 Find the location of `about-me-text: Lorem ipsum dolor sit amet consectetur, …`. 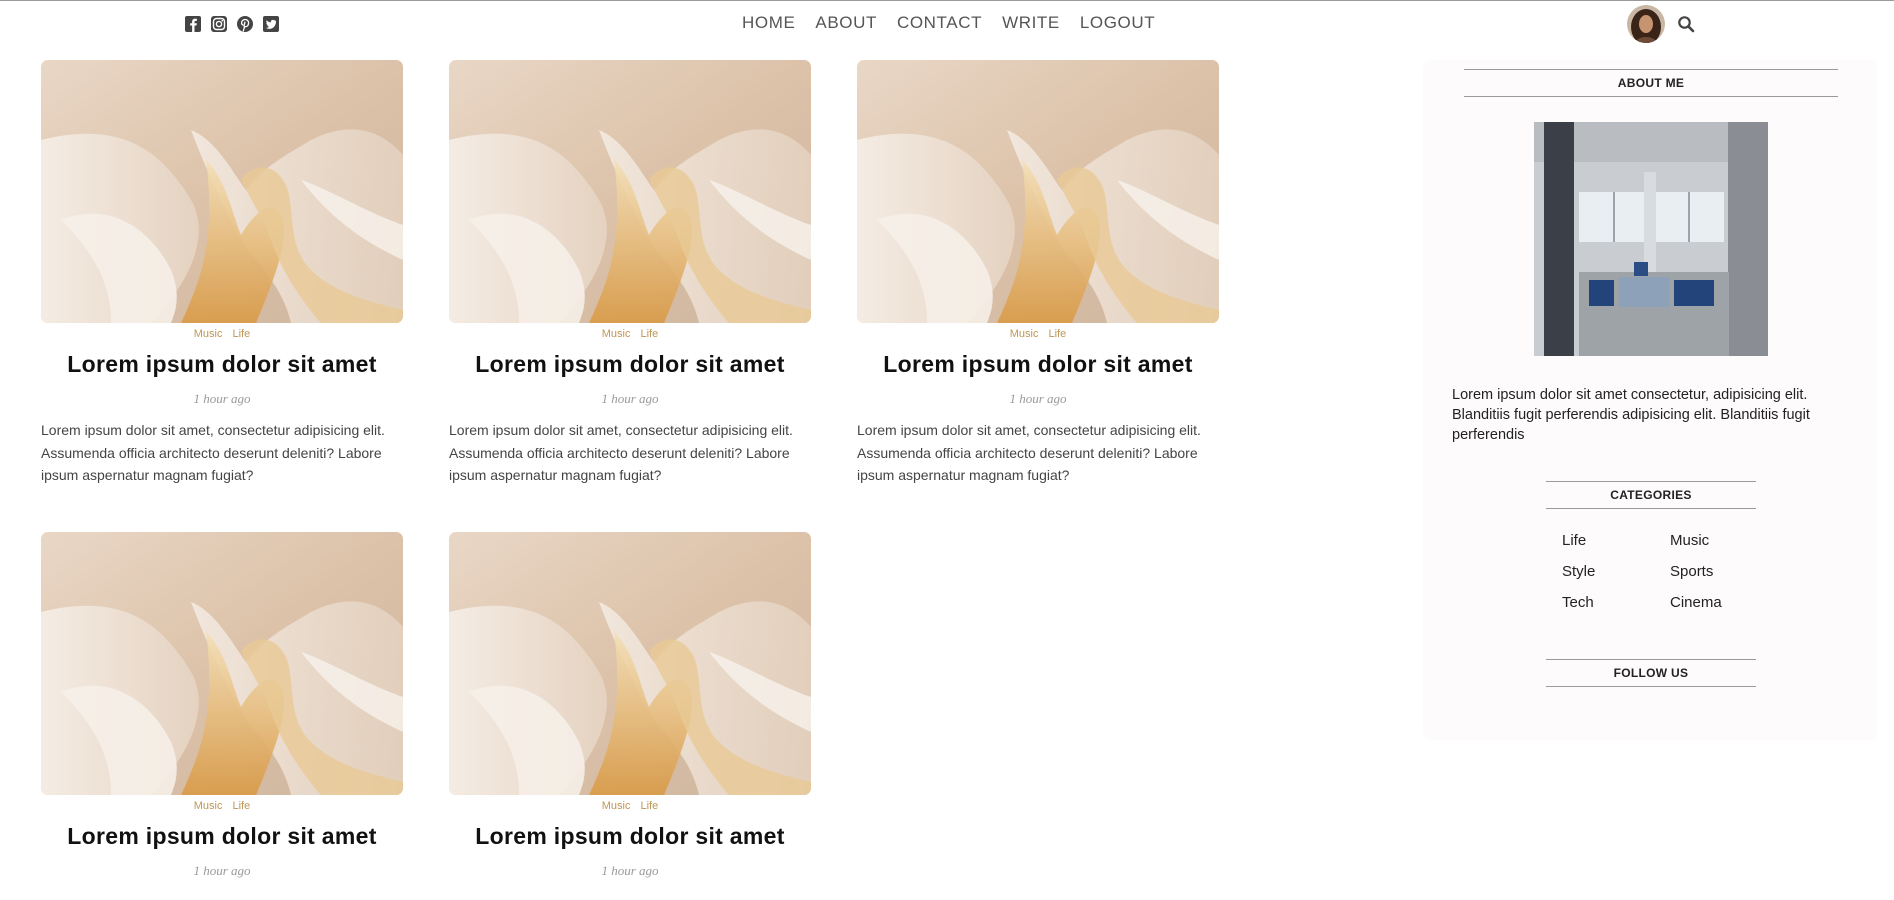

about-me-text: Lorem ipsum dolor sit amet consectetur, … is located at coordinates (1631, 415).